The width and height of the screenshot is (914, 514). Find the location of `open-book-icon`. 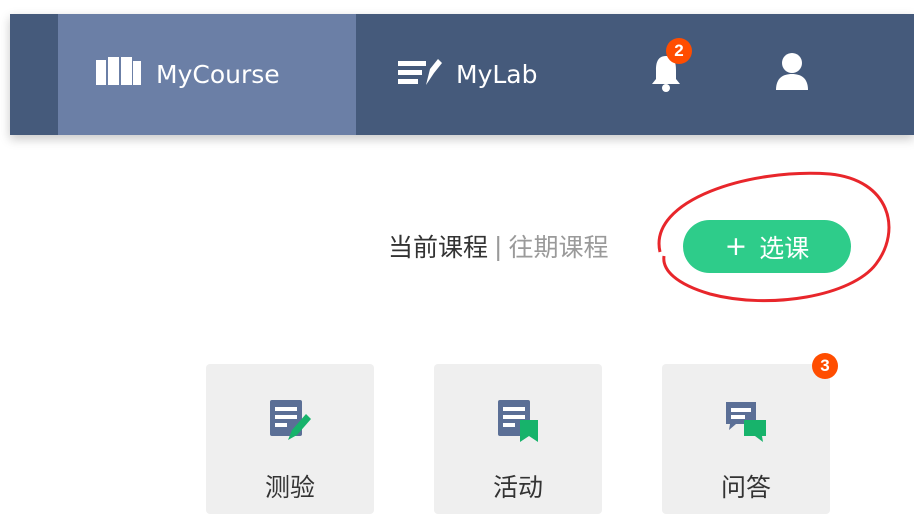

open-book-icon is located at coordinates (119, 74).